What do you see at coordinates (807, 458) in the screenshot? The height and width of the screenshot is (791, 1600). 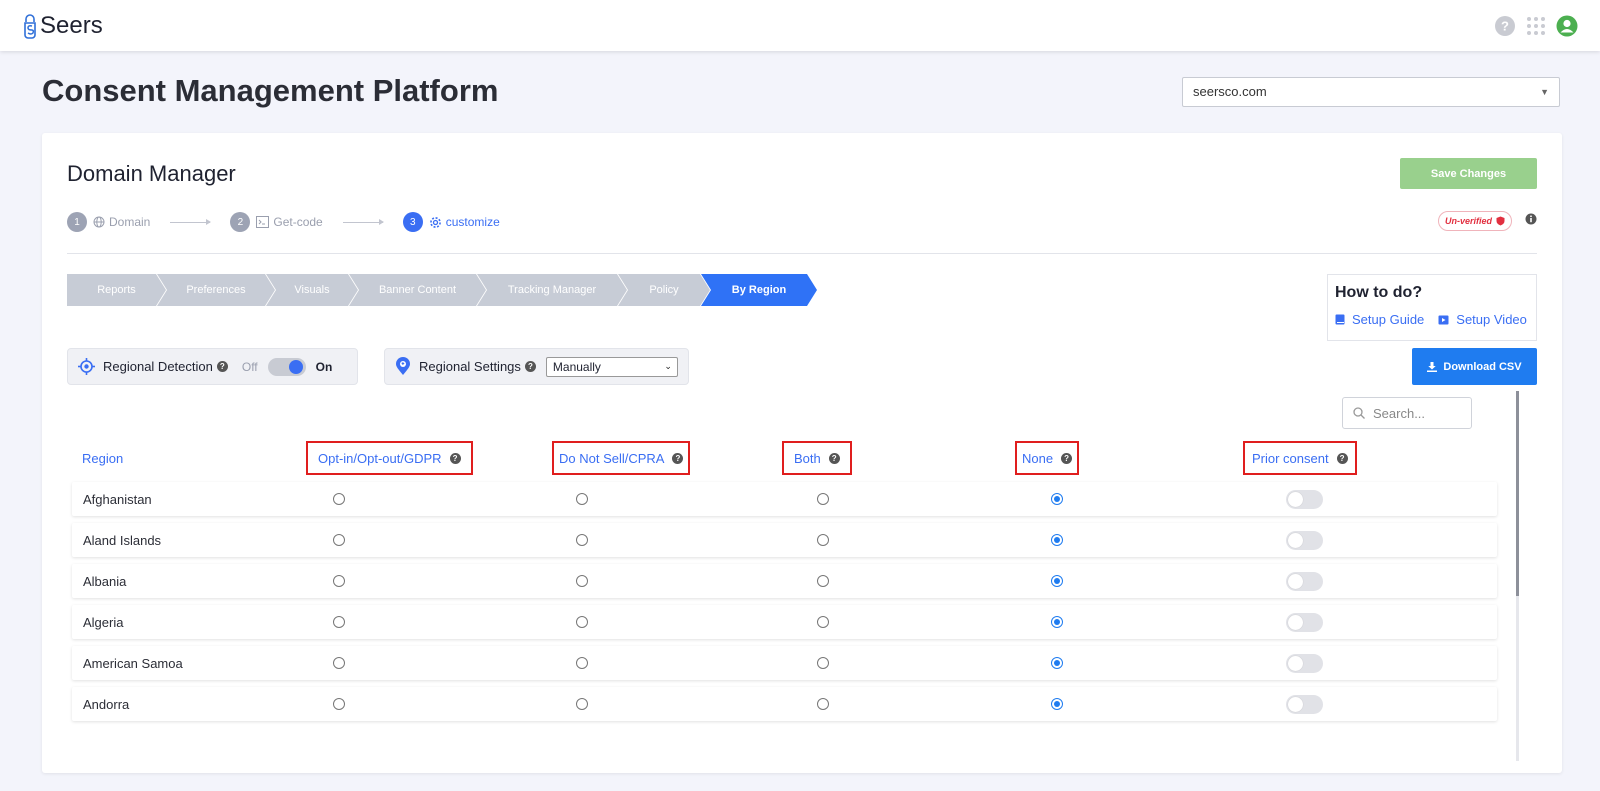 I see `column-header-both-label: Both` at bounding box center [807, 458].